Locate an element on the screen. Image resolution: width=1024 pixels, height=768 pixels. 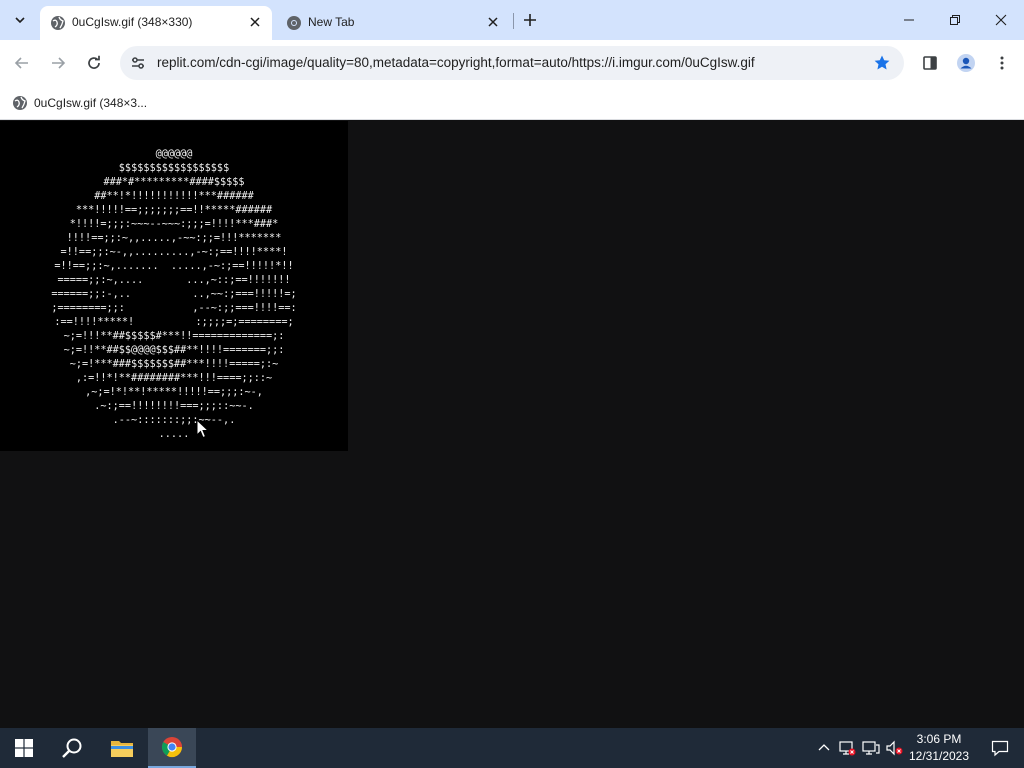
chevron-down-icon is located at coordinates (20, 20).